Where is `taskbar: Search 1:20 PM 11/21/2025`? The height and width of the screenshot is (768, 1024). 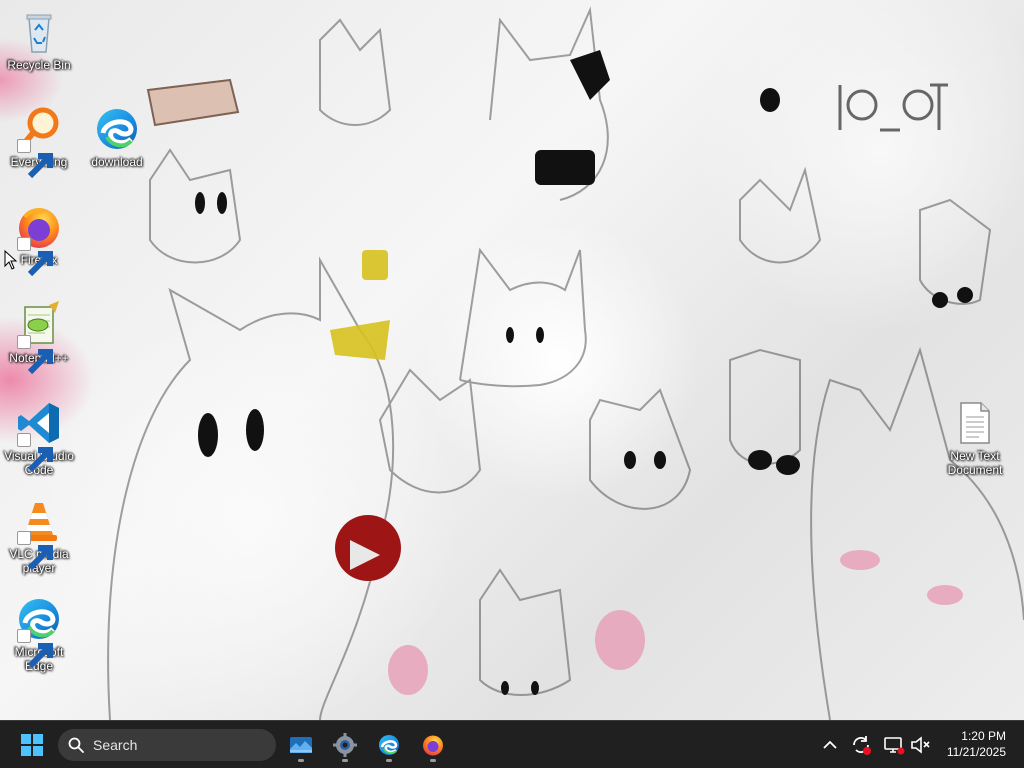 taskbar: Search 1:20 PM 11/21/2025 is located at coordinates (512, 744).